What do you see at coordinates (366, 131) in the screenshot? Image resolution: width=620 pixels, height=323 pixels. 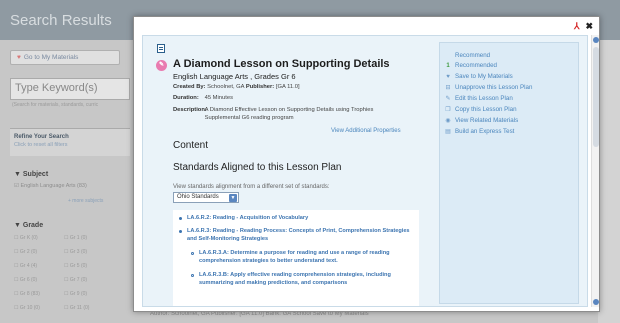 I see `view-additional-properties-link: View Additional Properties` at bounding box center [366, 131].